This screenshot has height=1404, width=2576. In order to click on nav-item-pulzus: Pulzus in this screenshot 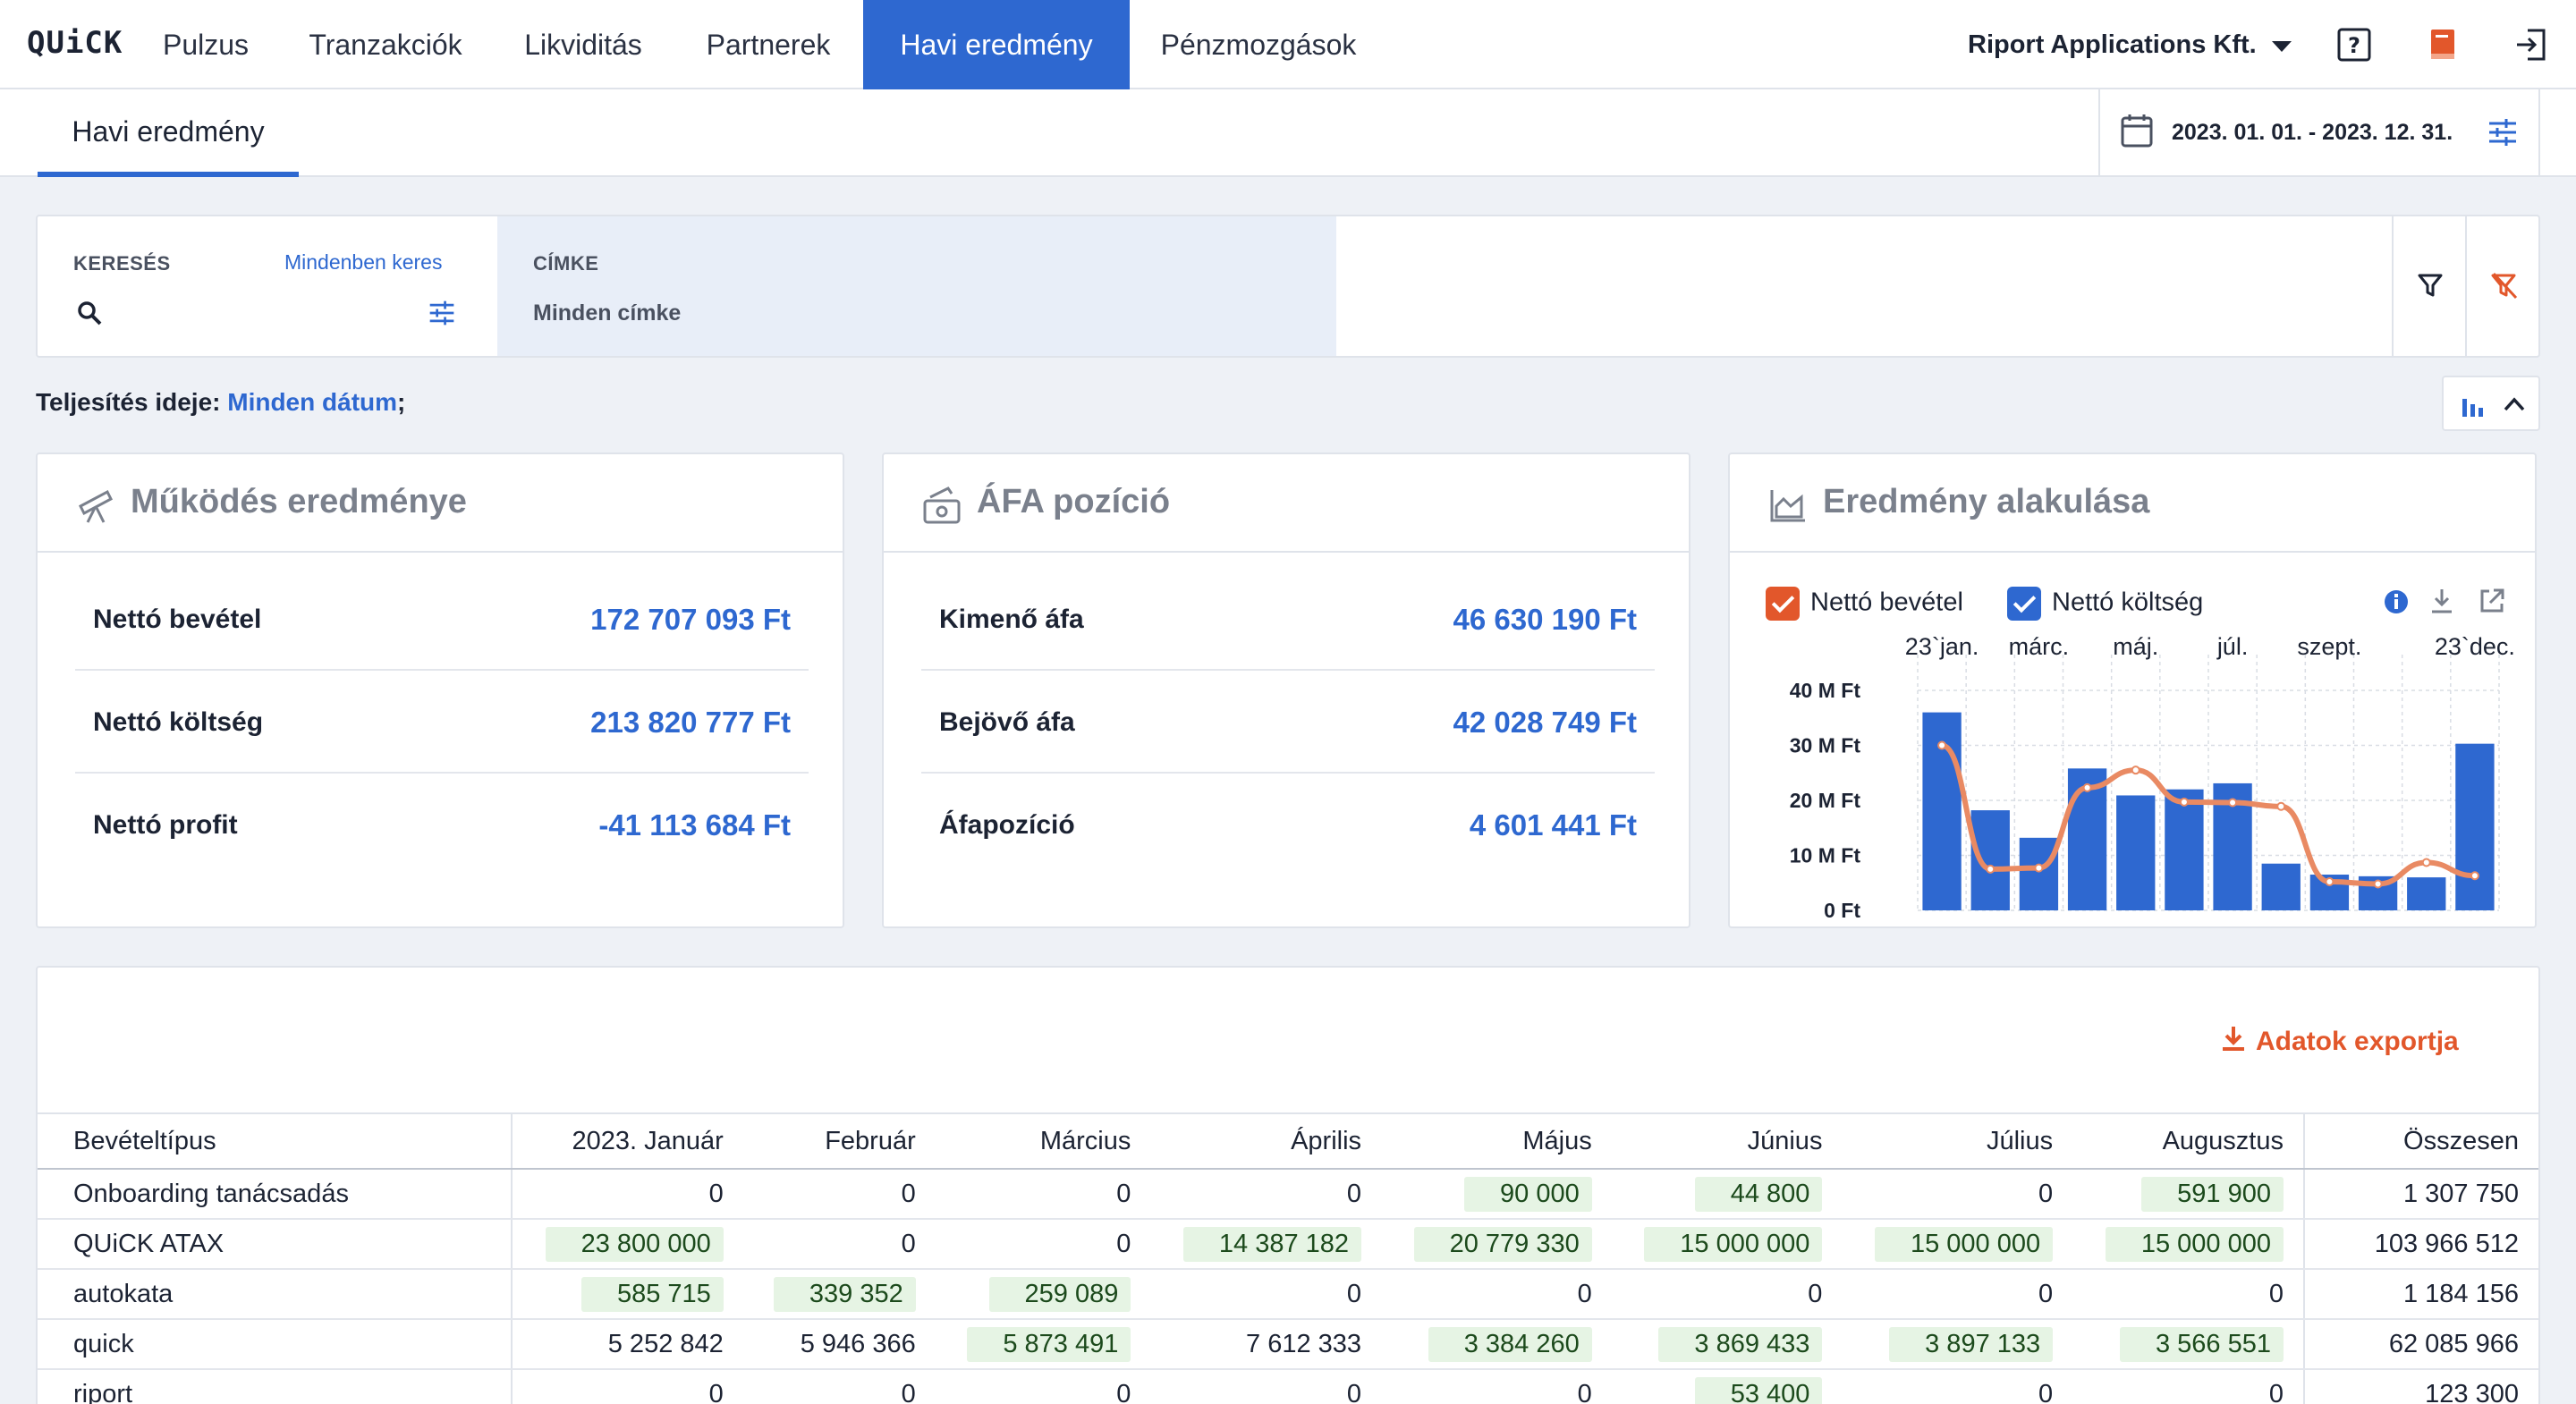, I will do `click(205, 45)`.